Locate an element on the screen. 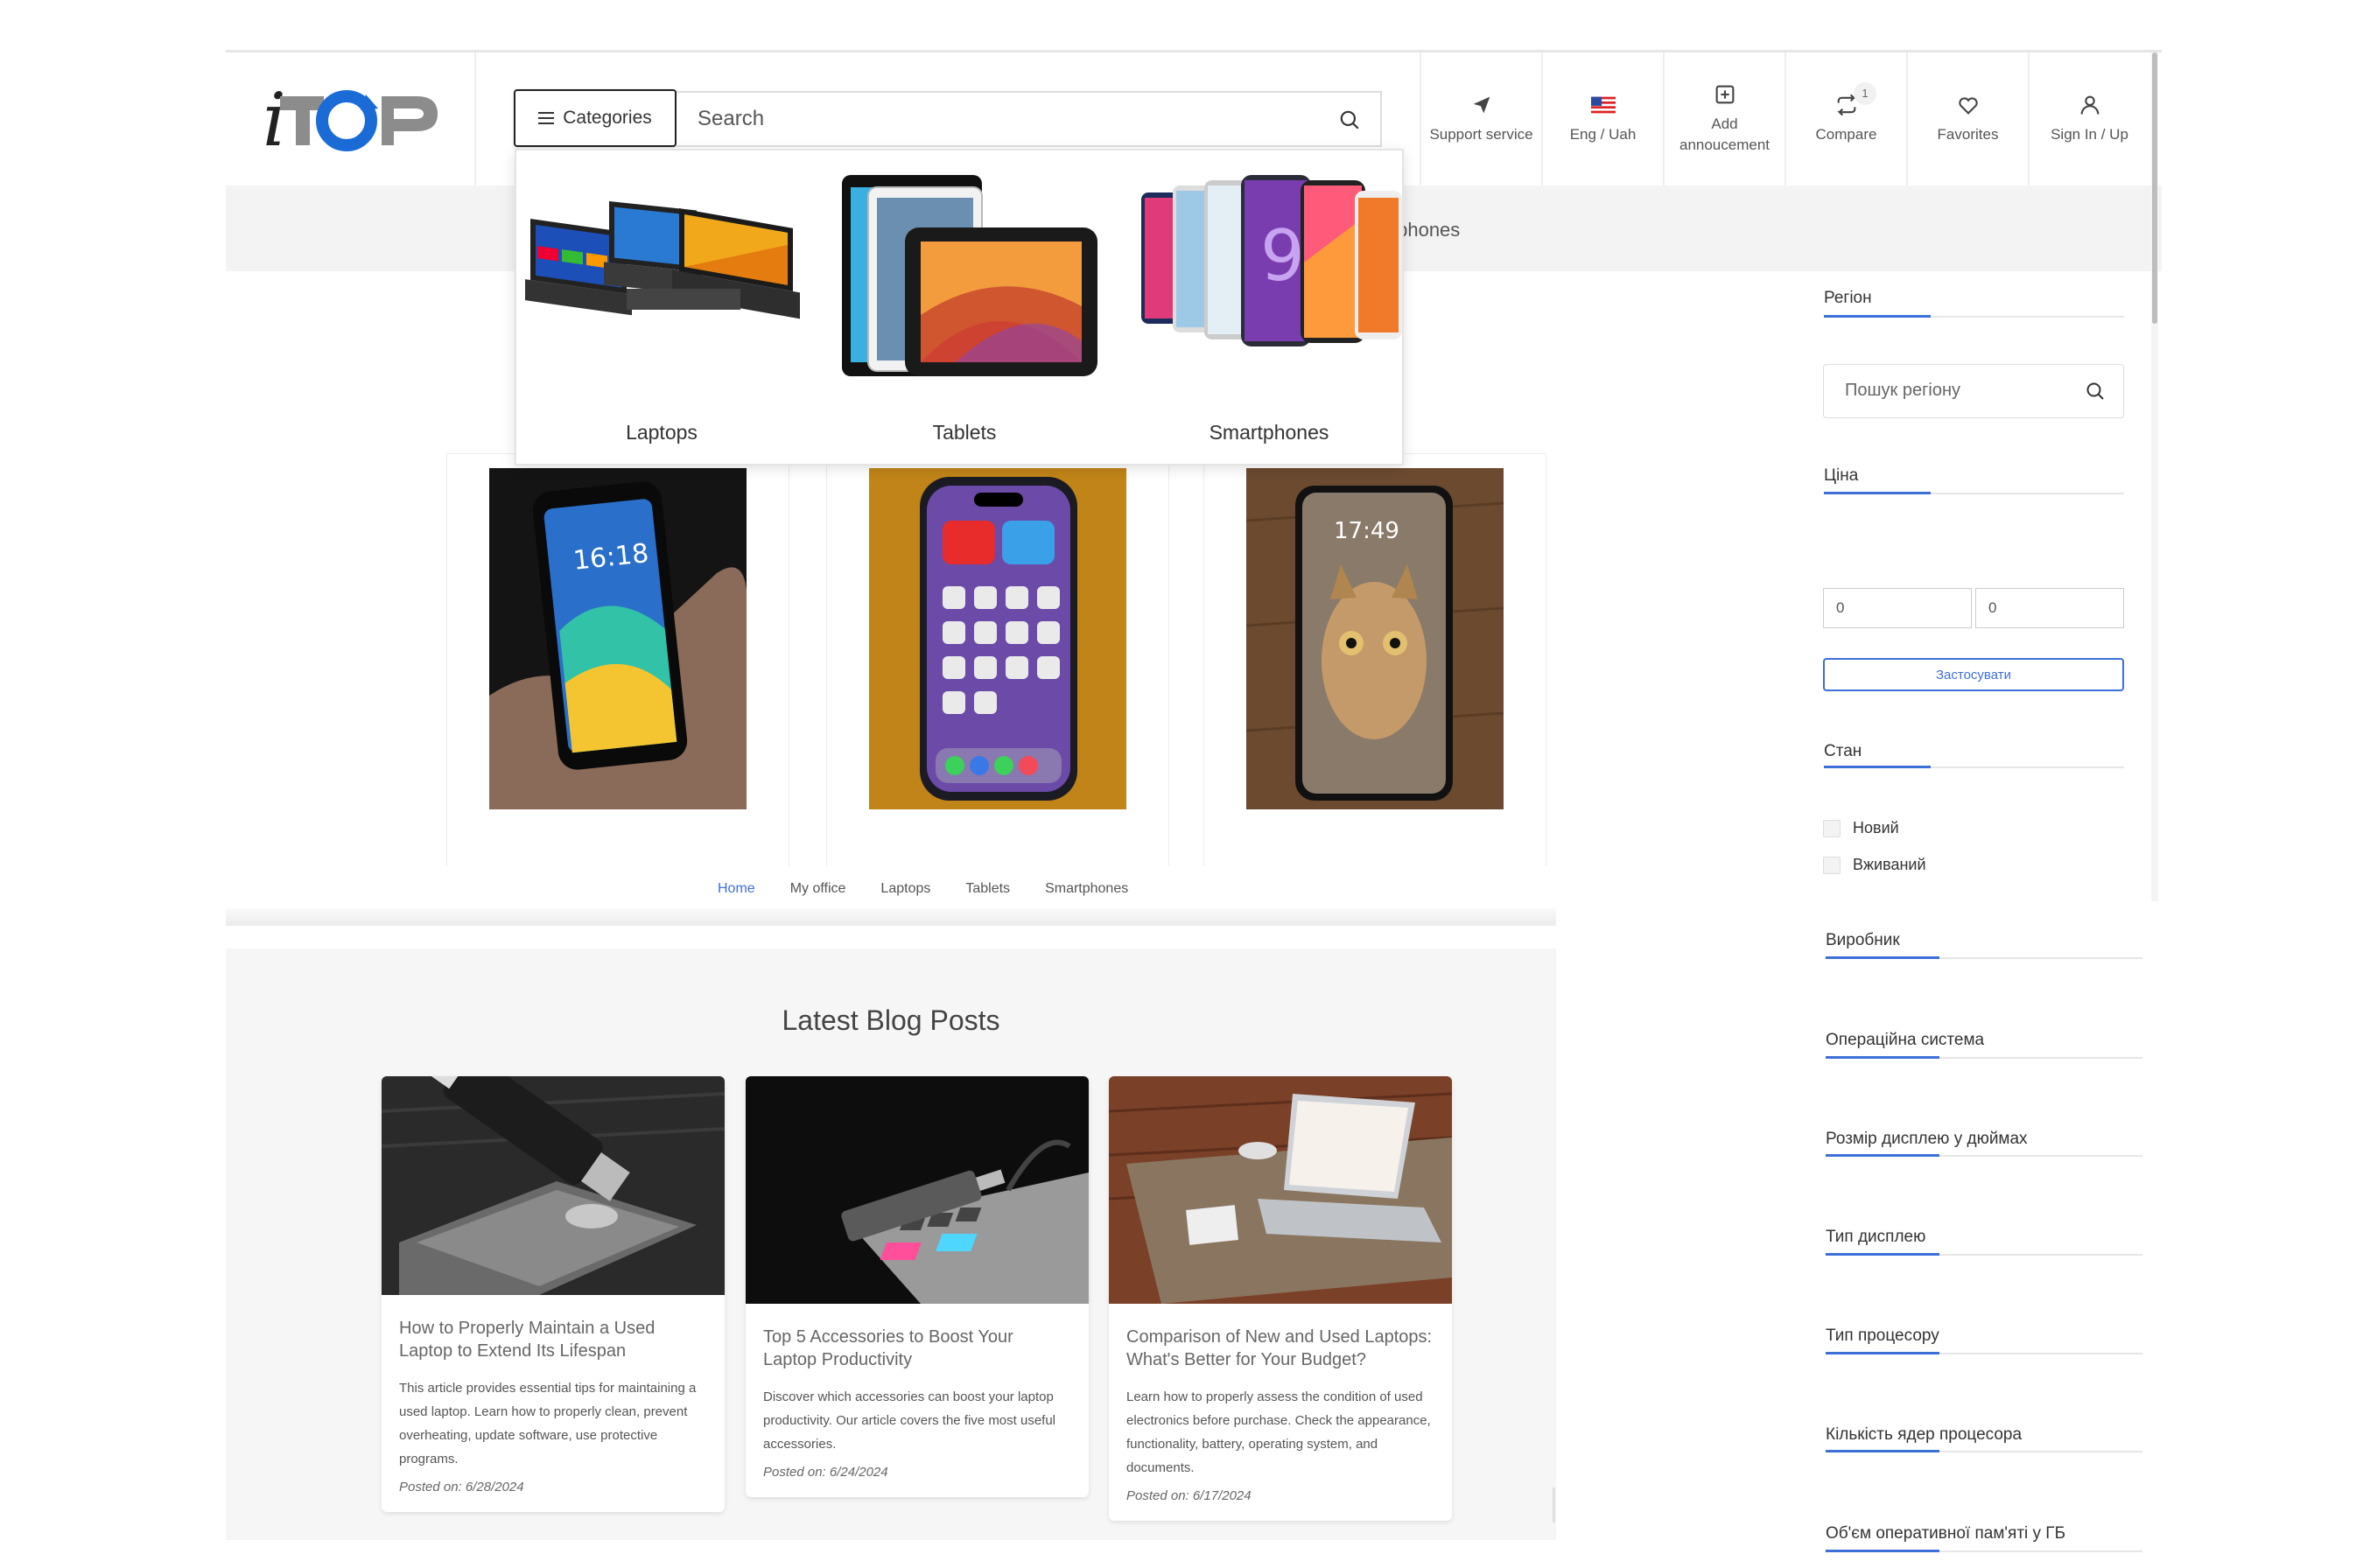 The height and width of the screenshot is (1568, 2363). category-smartphones: 9 Smartphones is located at coordinates (1269, 305).